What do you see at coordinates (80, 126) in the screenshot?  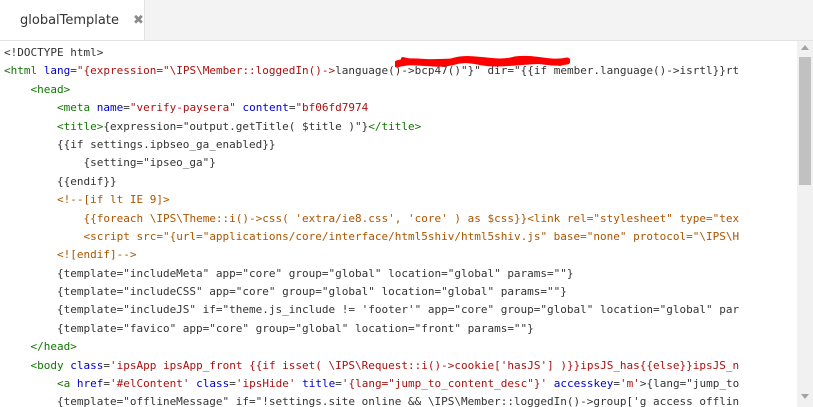 I see `code-token: <title>` at bounding box center [80, 126].